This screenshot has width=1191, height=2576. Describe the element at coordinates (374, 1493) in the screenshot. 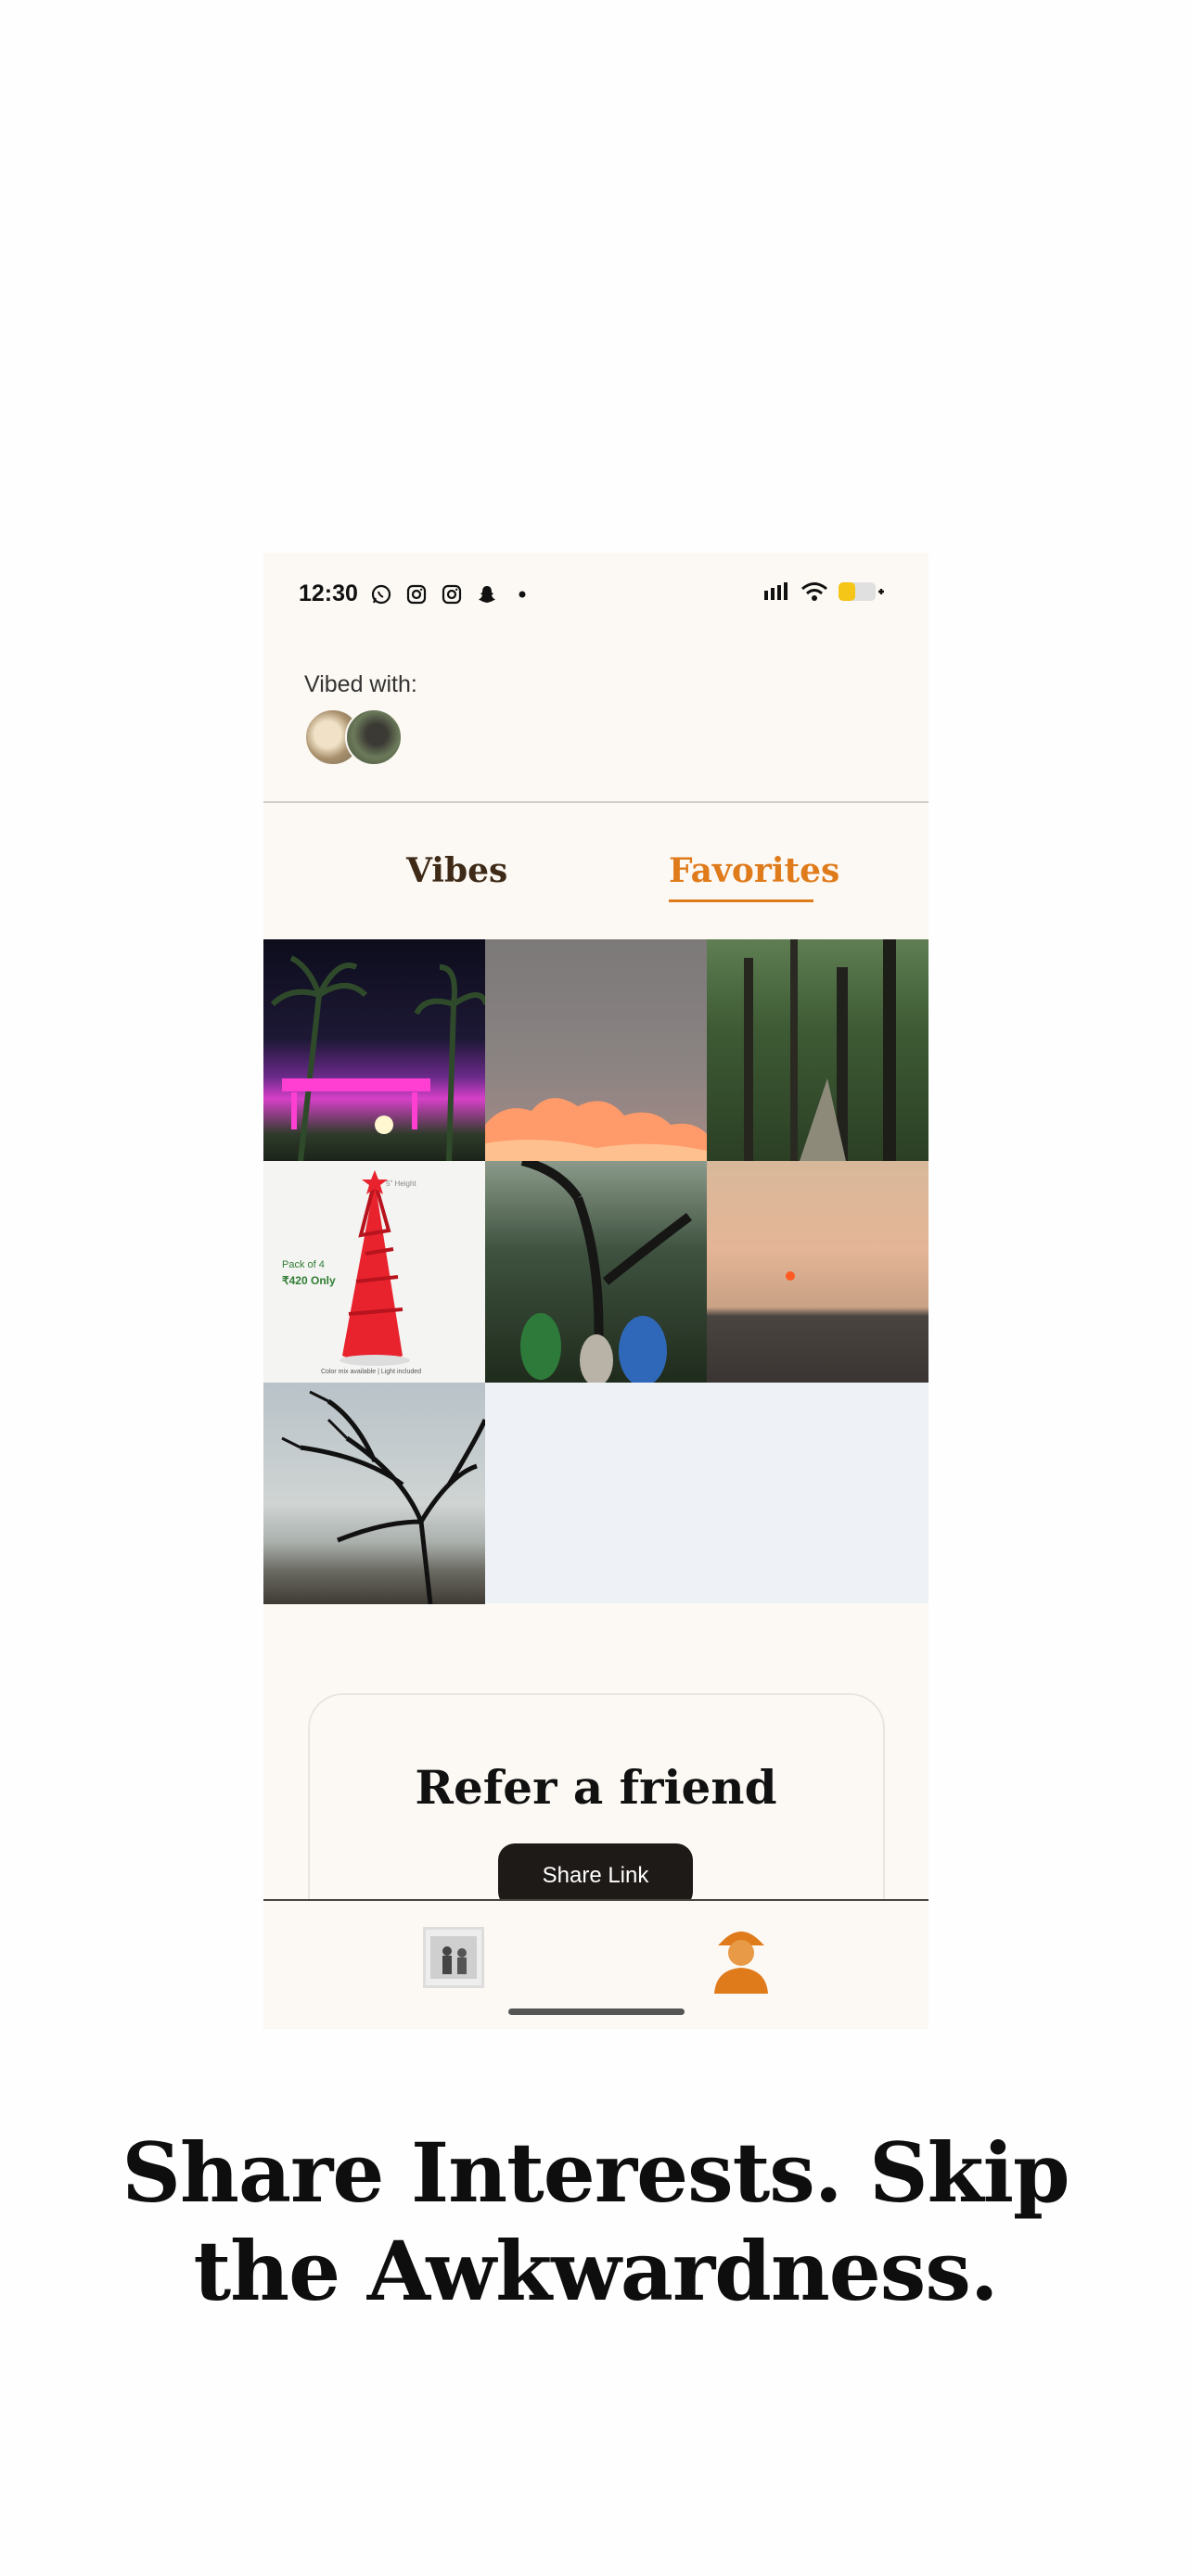

I see `silhouette-tree-tile` at that location.